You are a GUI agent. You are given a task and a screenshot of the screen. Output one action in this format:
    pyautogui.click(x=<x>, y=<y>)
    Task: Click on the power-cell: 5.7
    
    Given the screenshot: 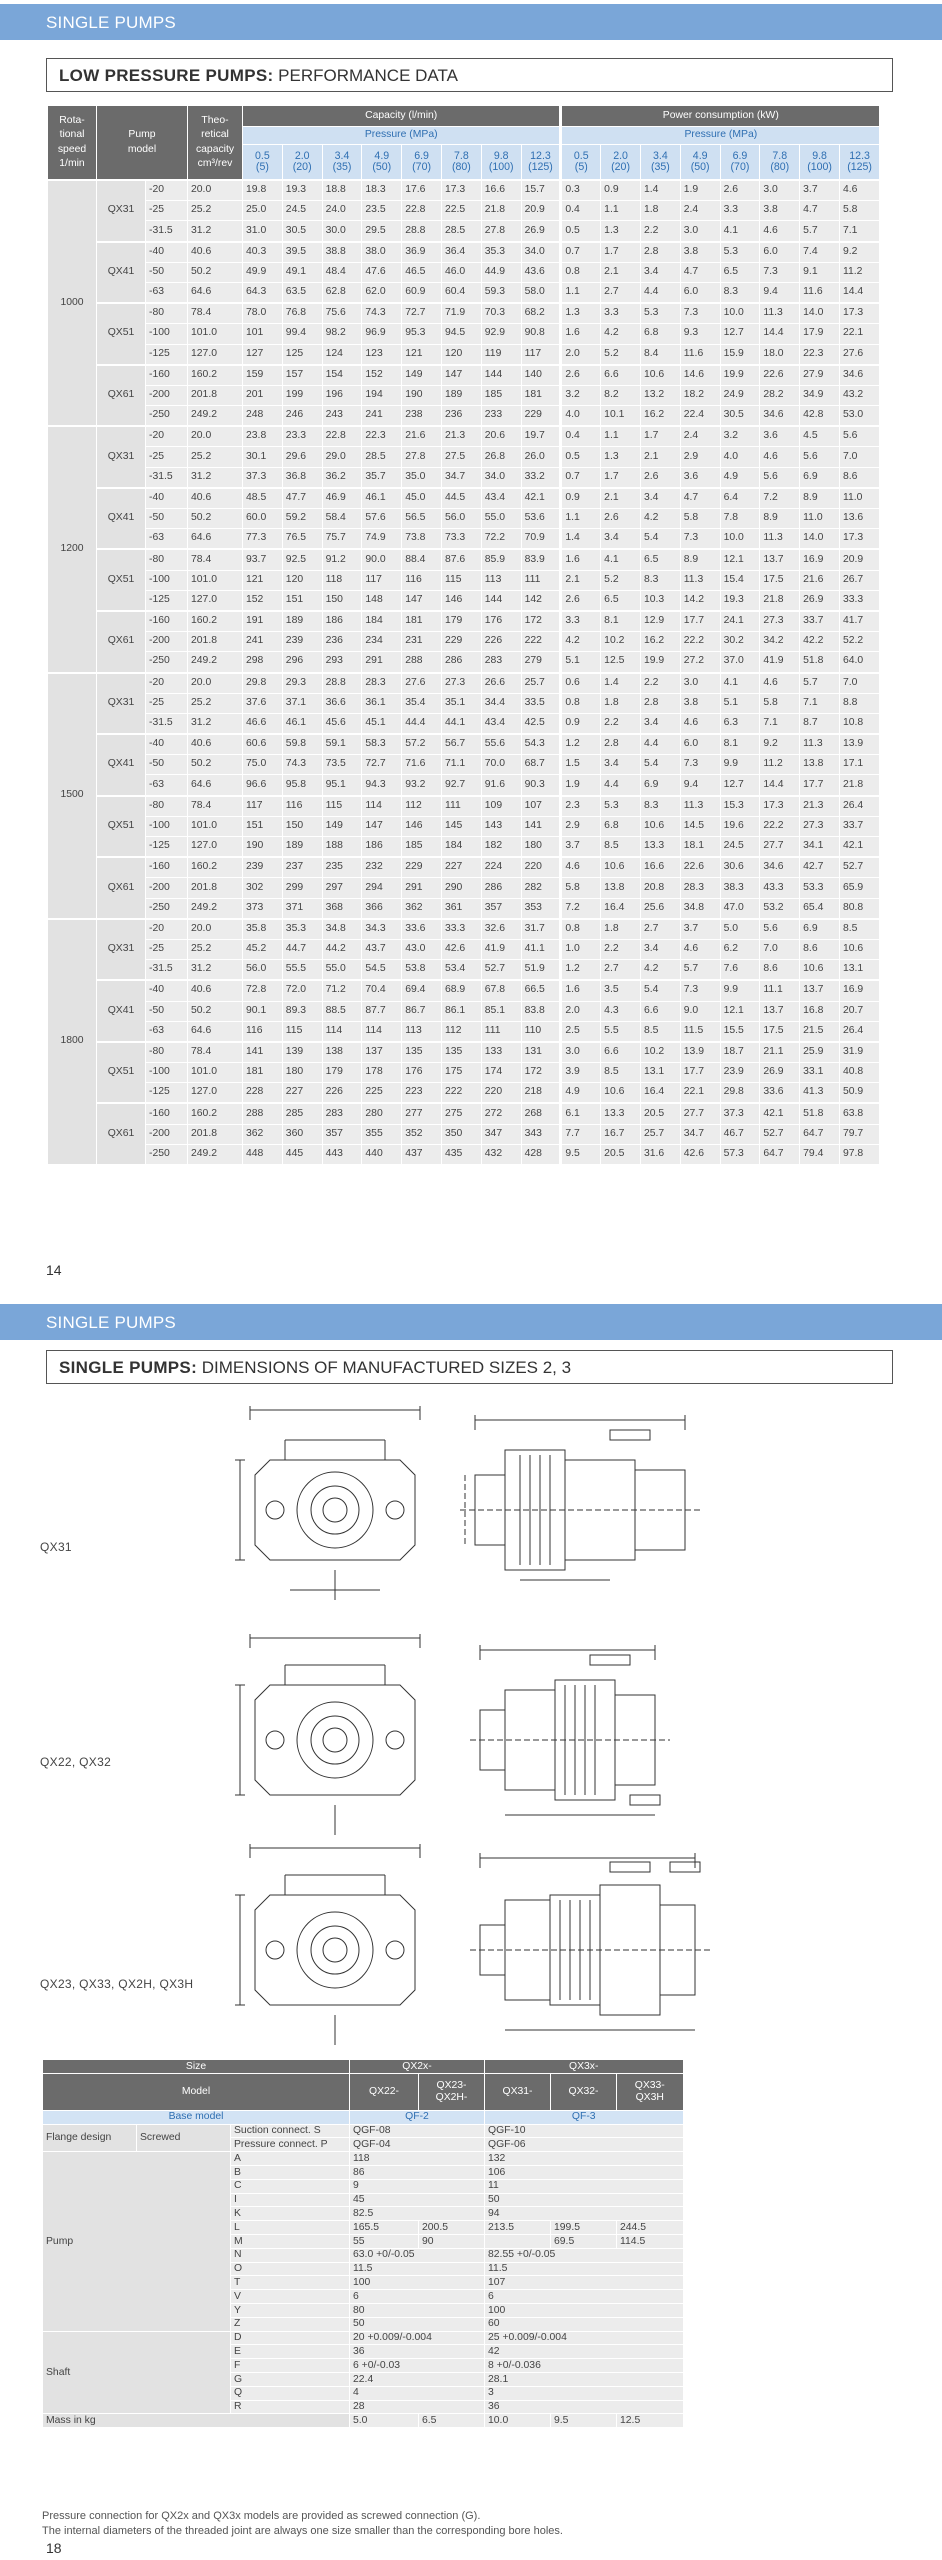 What is the action you would take?
    pyautogui.click(x=700, y=970)
    